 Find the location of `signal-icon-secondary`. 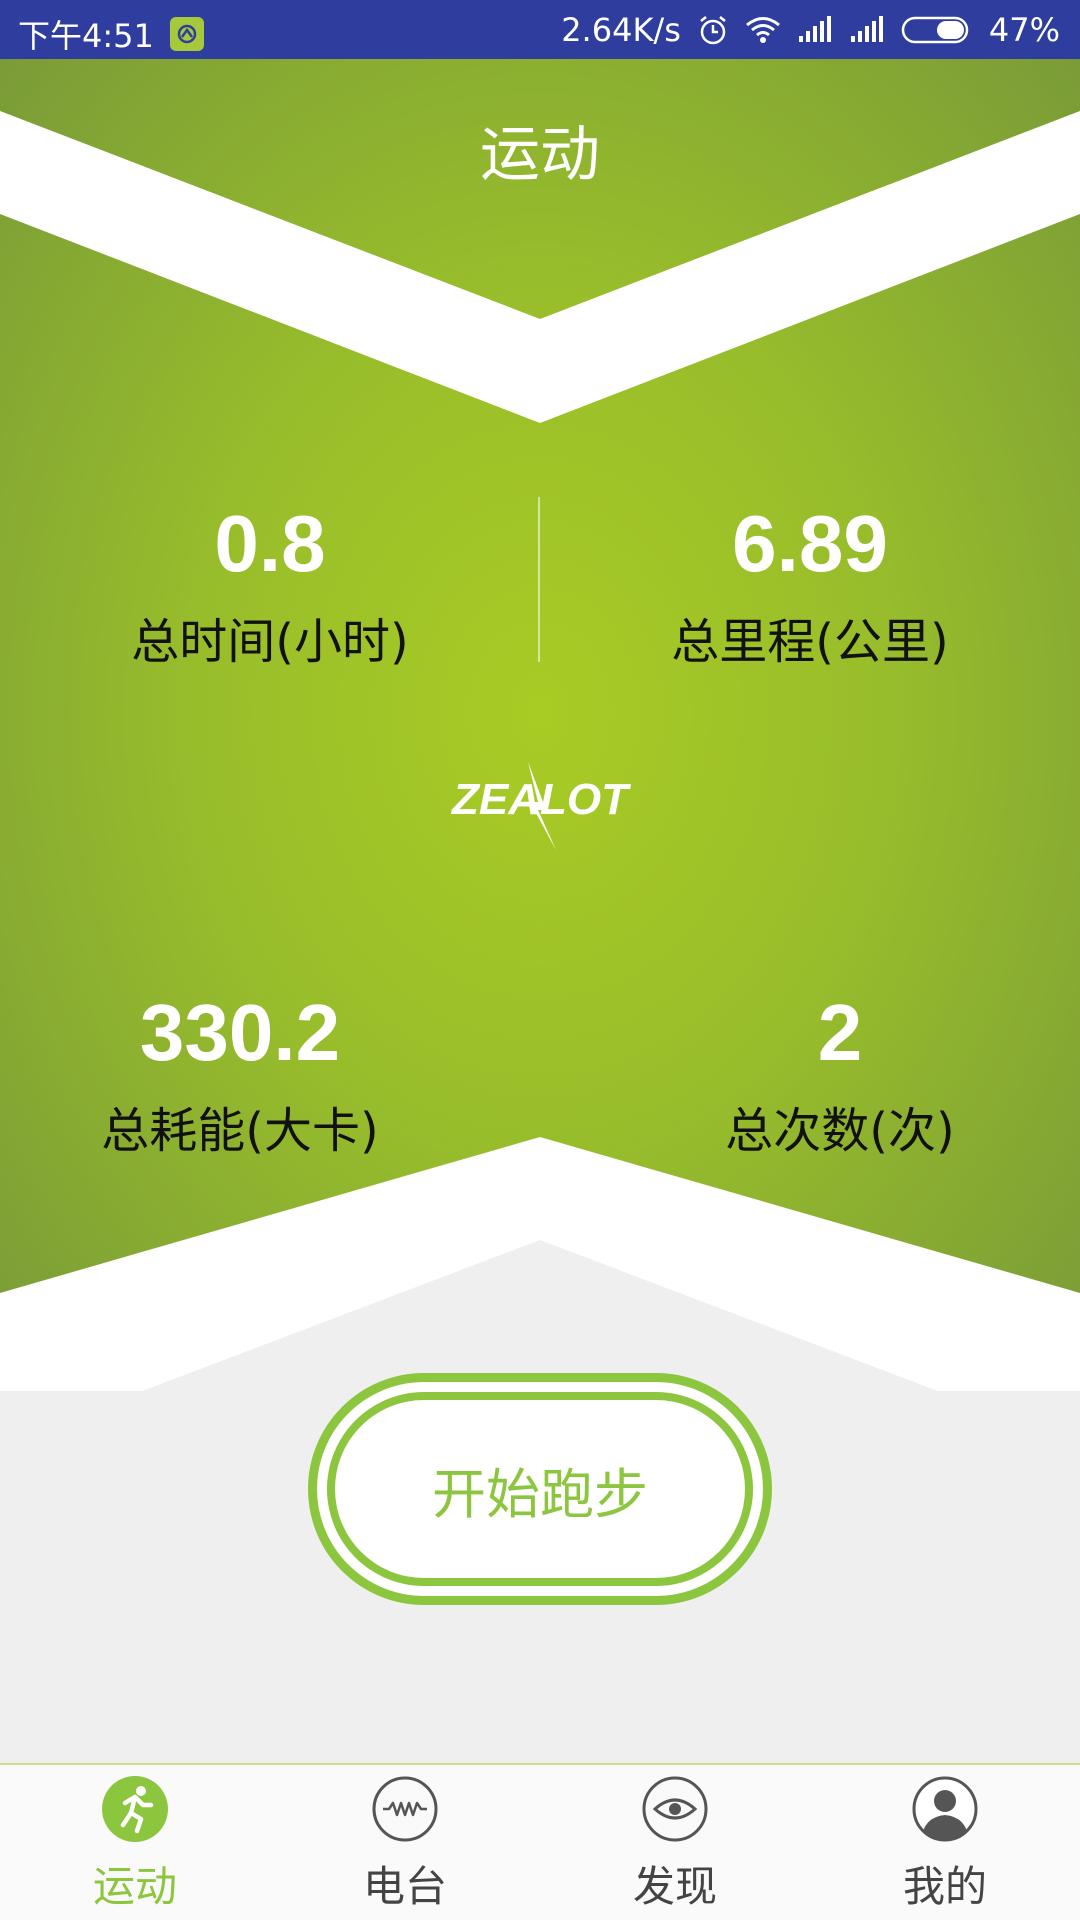

signal-icon-secondary is located at coordinates (867, 30).